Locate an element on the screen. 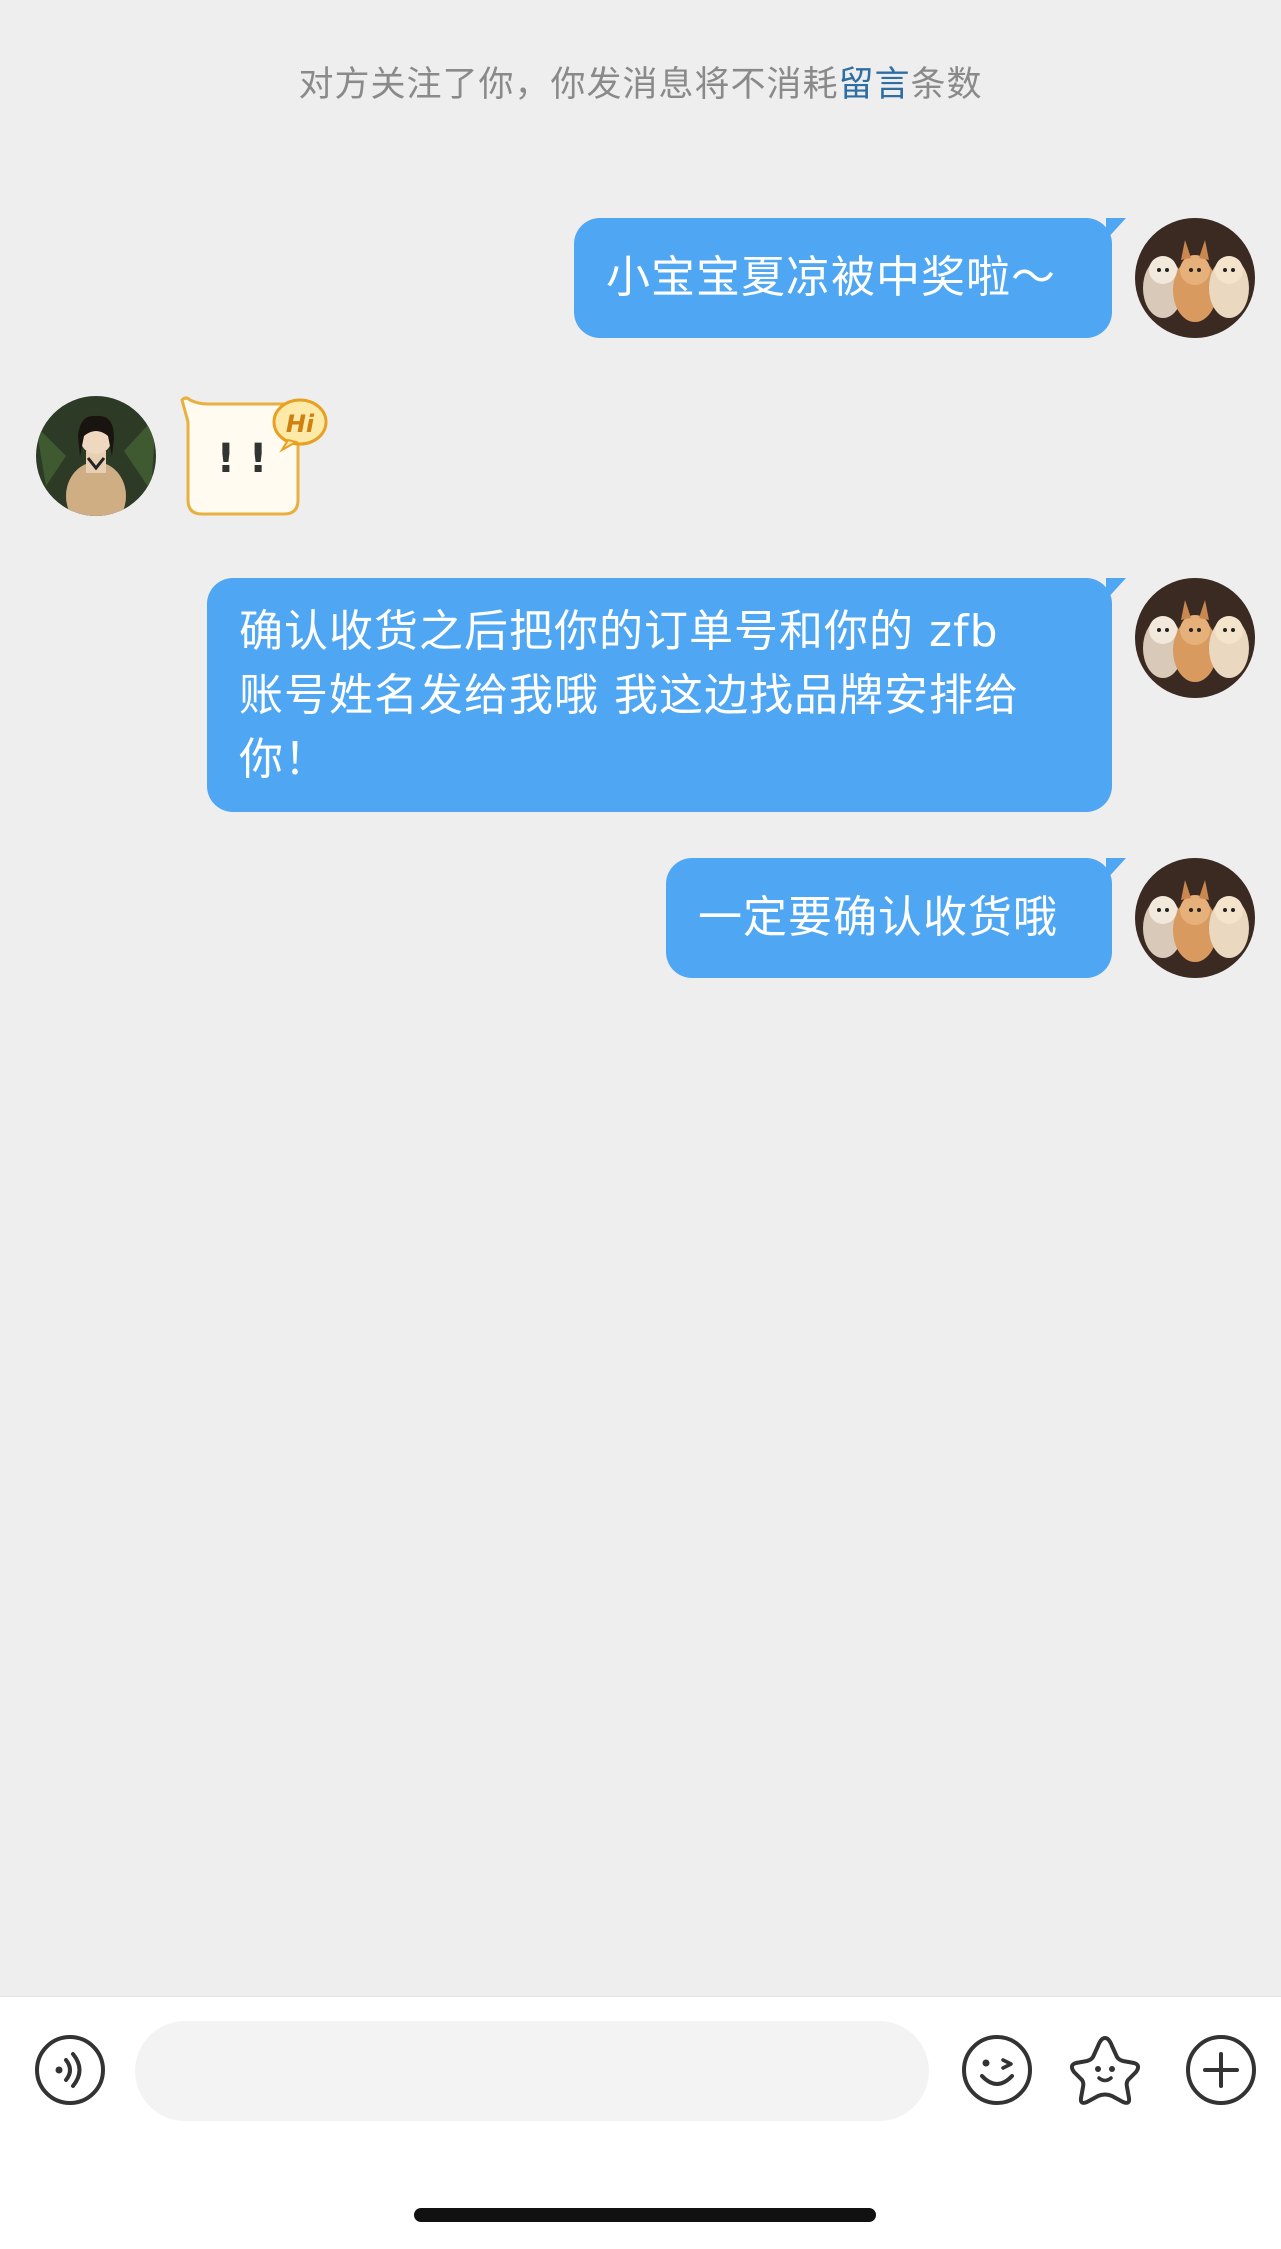 This screenshot has width=1281, height=2249. notice-link: 留言 is located at coordinates (874, 85).